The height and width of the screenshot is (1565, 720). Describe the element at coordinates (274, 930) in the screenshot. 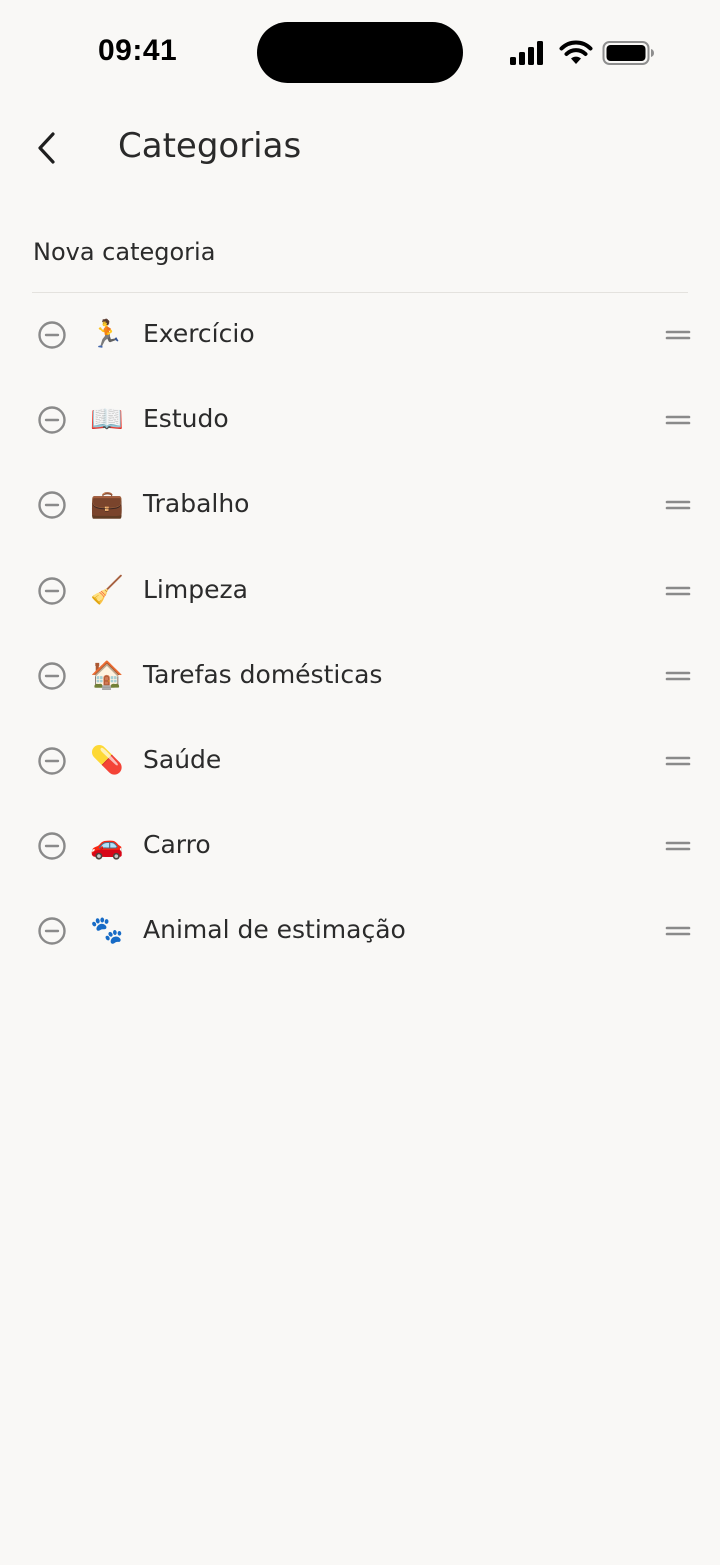

I see `category-label: Animal de estimação` at that location.